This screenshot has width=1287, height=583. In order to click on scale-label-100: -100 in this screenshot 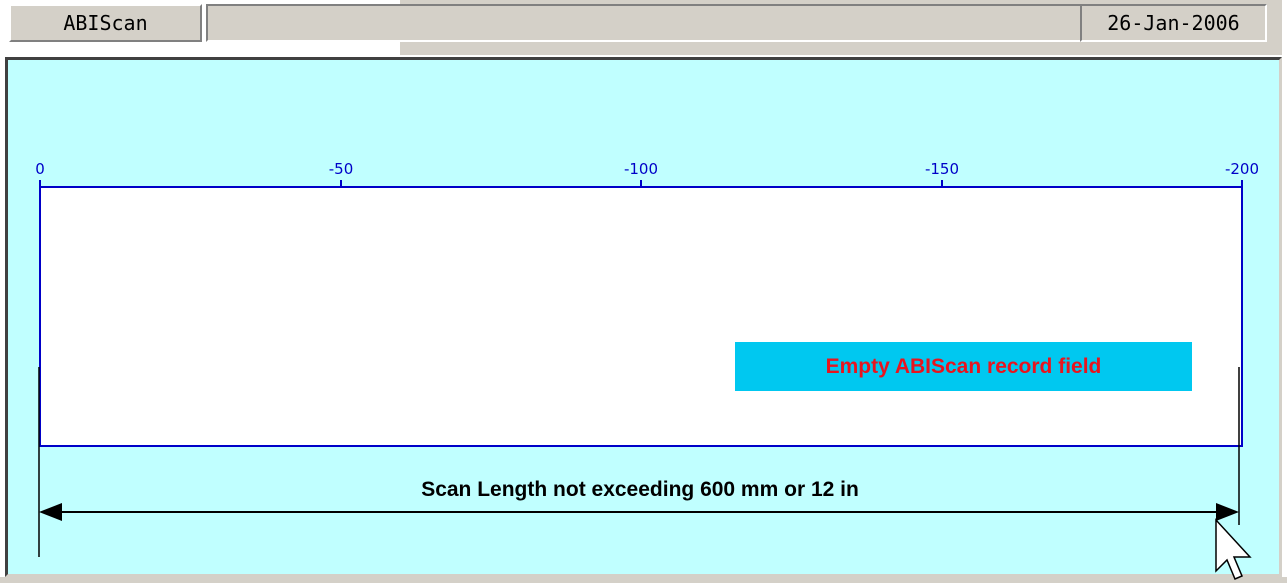, I will do `click(641, 169)`.